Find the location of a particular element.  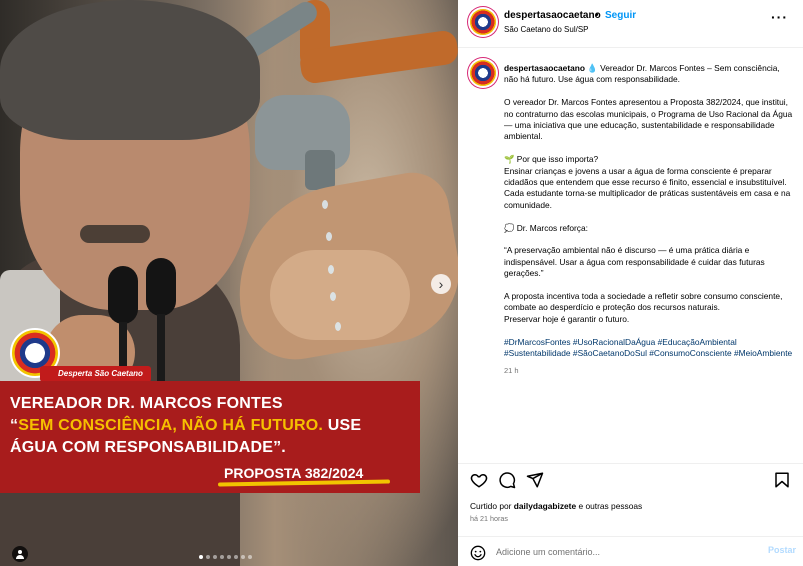

quote-highlight: SEM CONSCIÊNCIA, NÃO HÁ FUTURO. is located at coordinates (171, 425).